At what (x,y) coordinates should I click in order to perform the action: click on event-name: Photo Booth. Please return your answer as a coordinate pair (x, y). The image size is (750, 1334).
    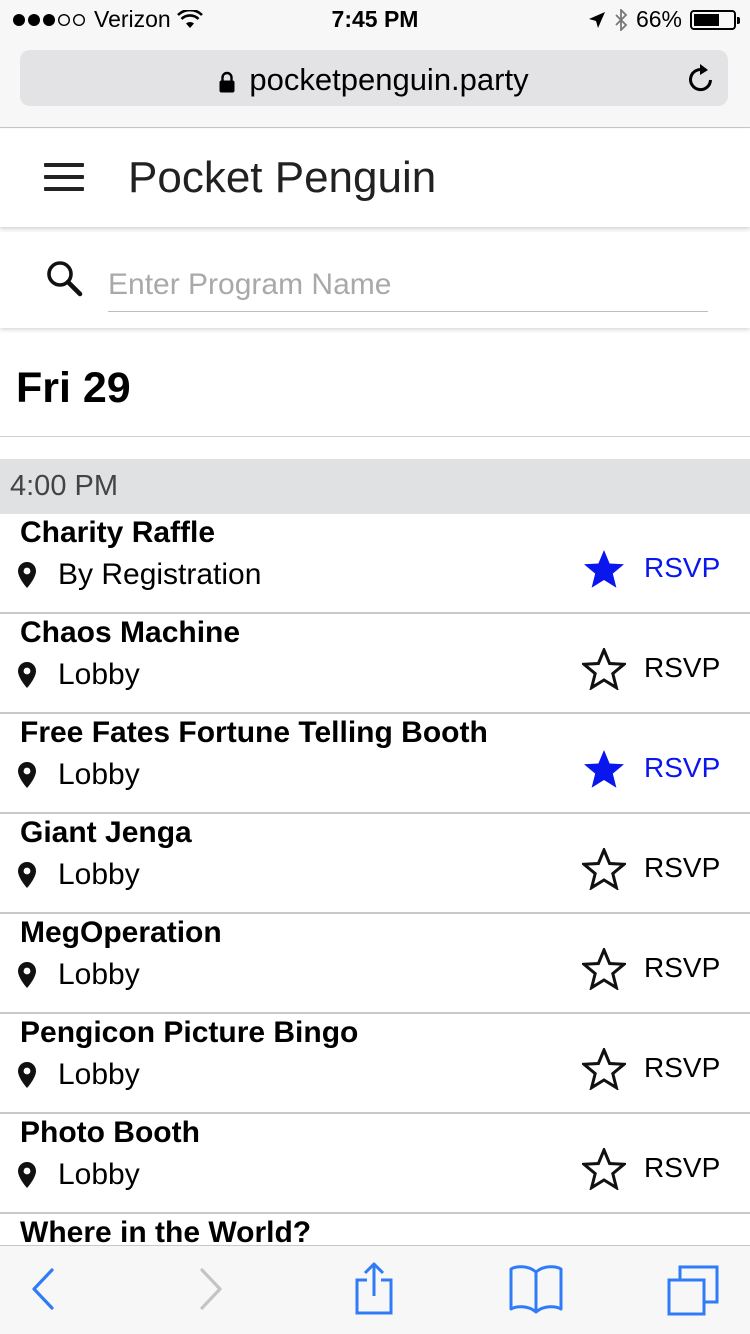
    Looking at the image, I should click on (110, 1132).